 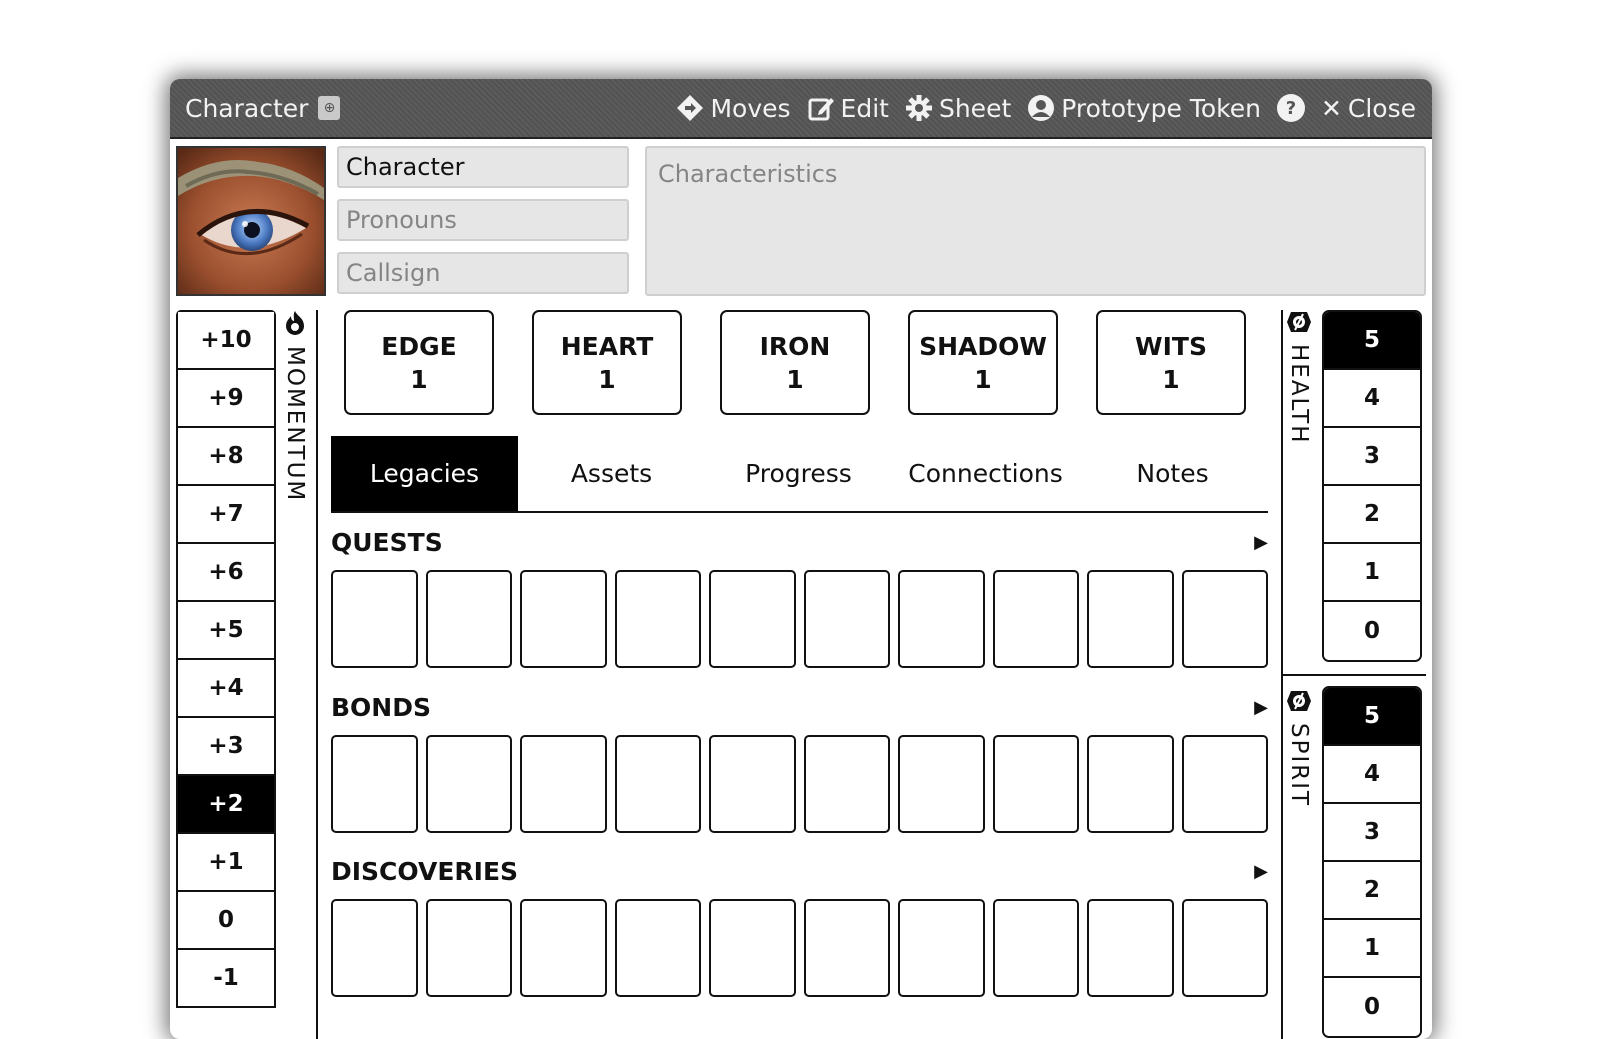 I want to click on momentum-value: +7, so click(x=226, y=515).